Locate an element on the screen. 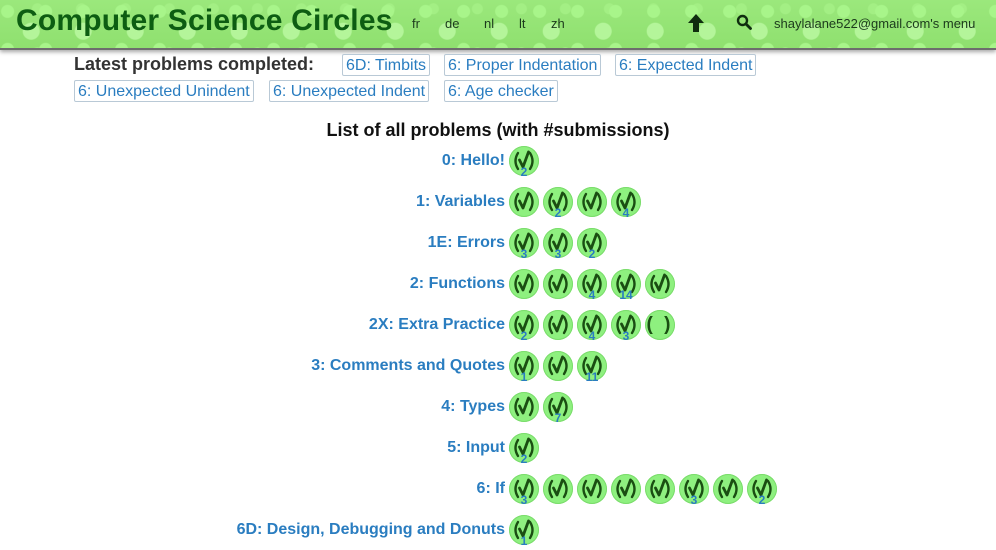 The height and width of the screenshot is (550, 996). lang-fr: fr is located at coordinates (416, 23).